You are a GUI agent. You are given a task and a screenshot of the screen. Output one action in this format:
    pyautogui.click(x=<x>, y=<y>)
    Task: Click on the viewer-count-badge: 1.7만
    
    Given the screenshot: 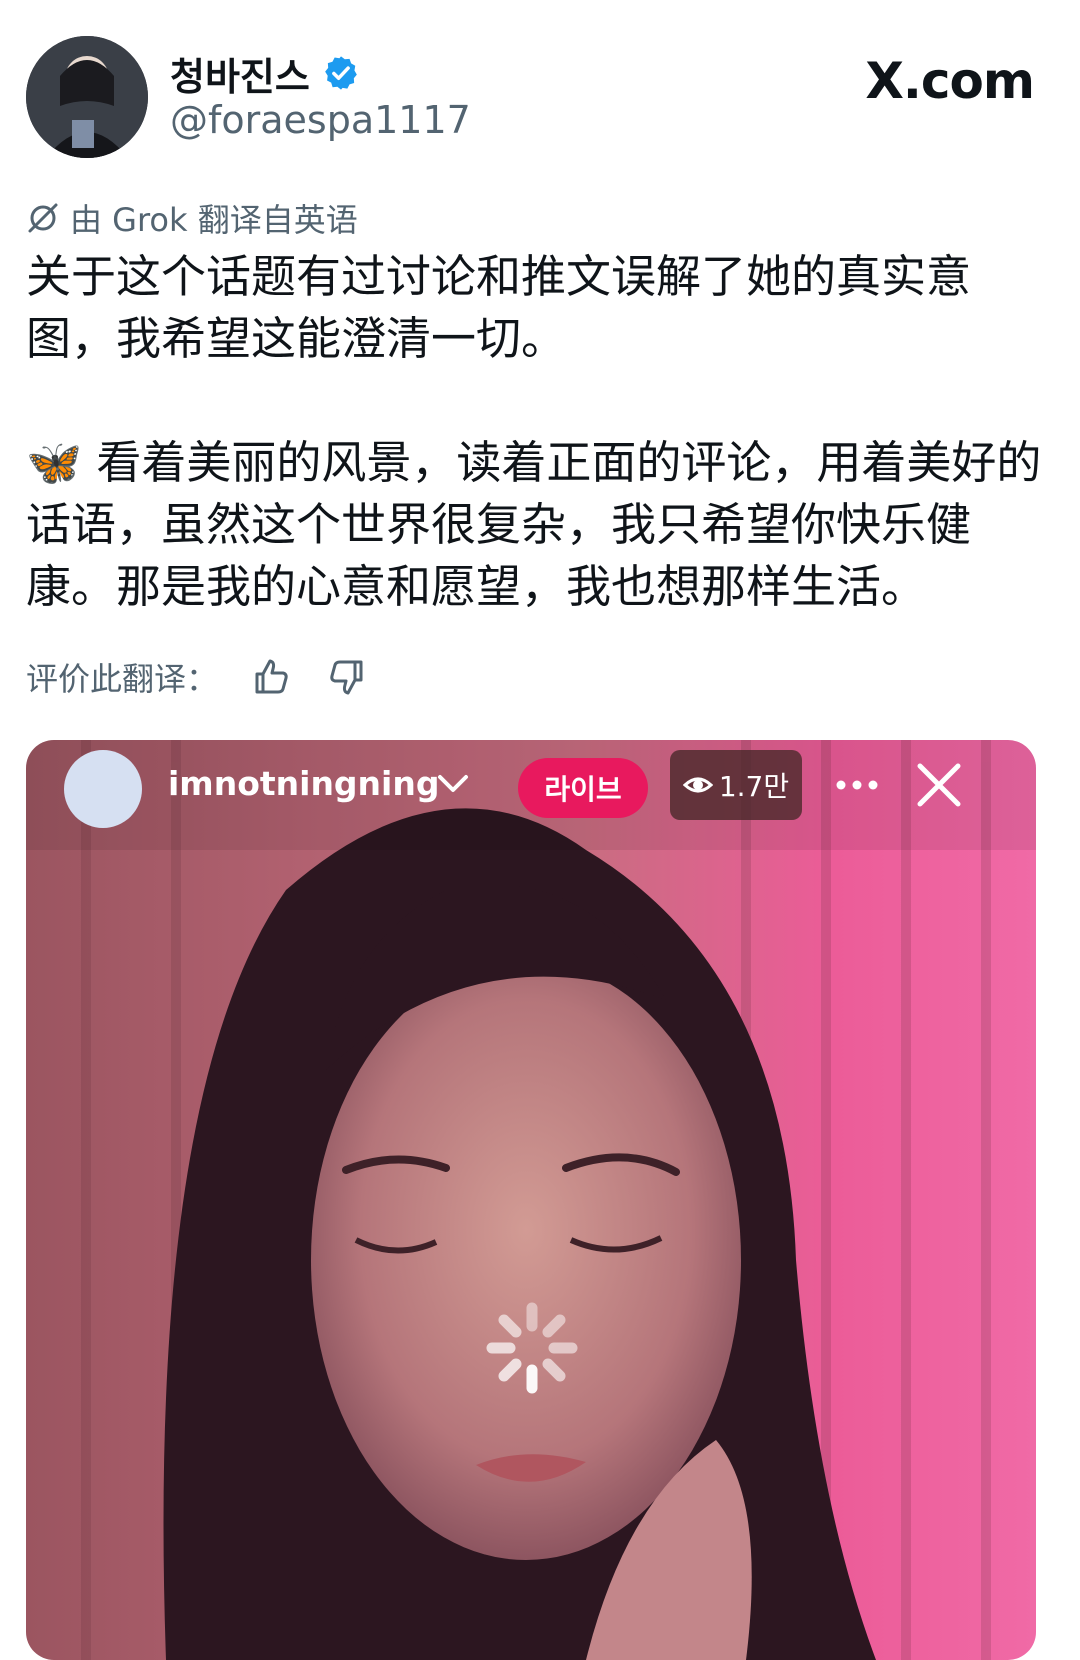 What is the action you would take?
    pyautogui.click(x=736, y=785)
    